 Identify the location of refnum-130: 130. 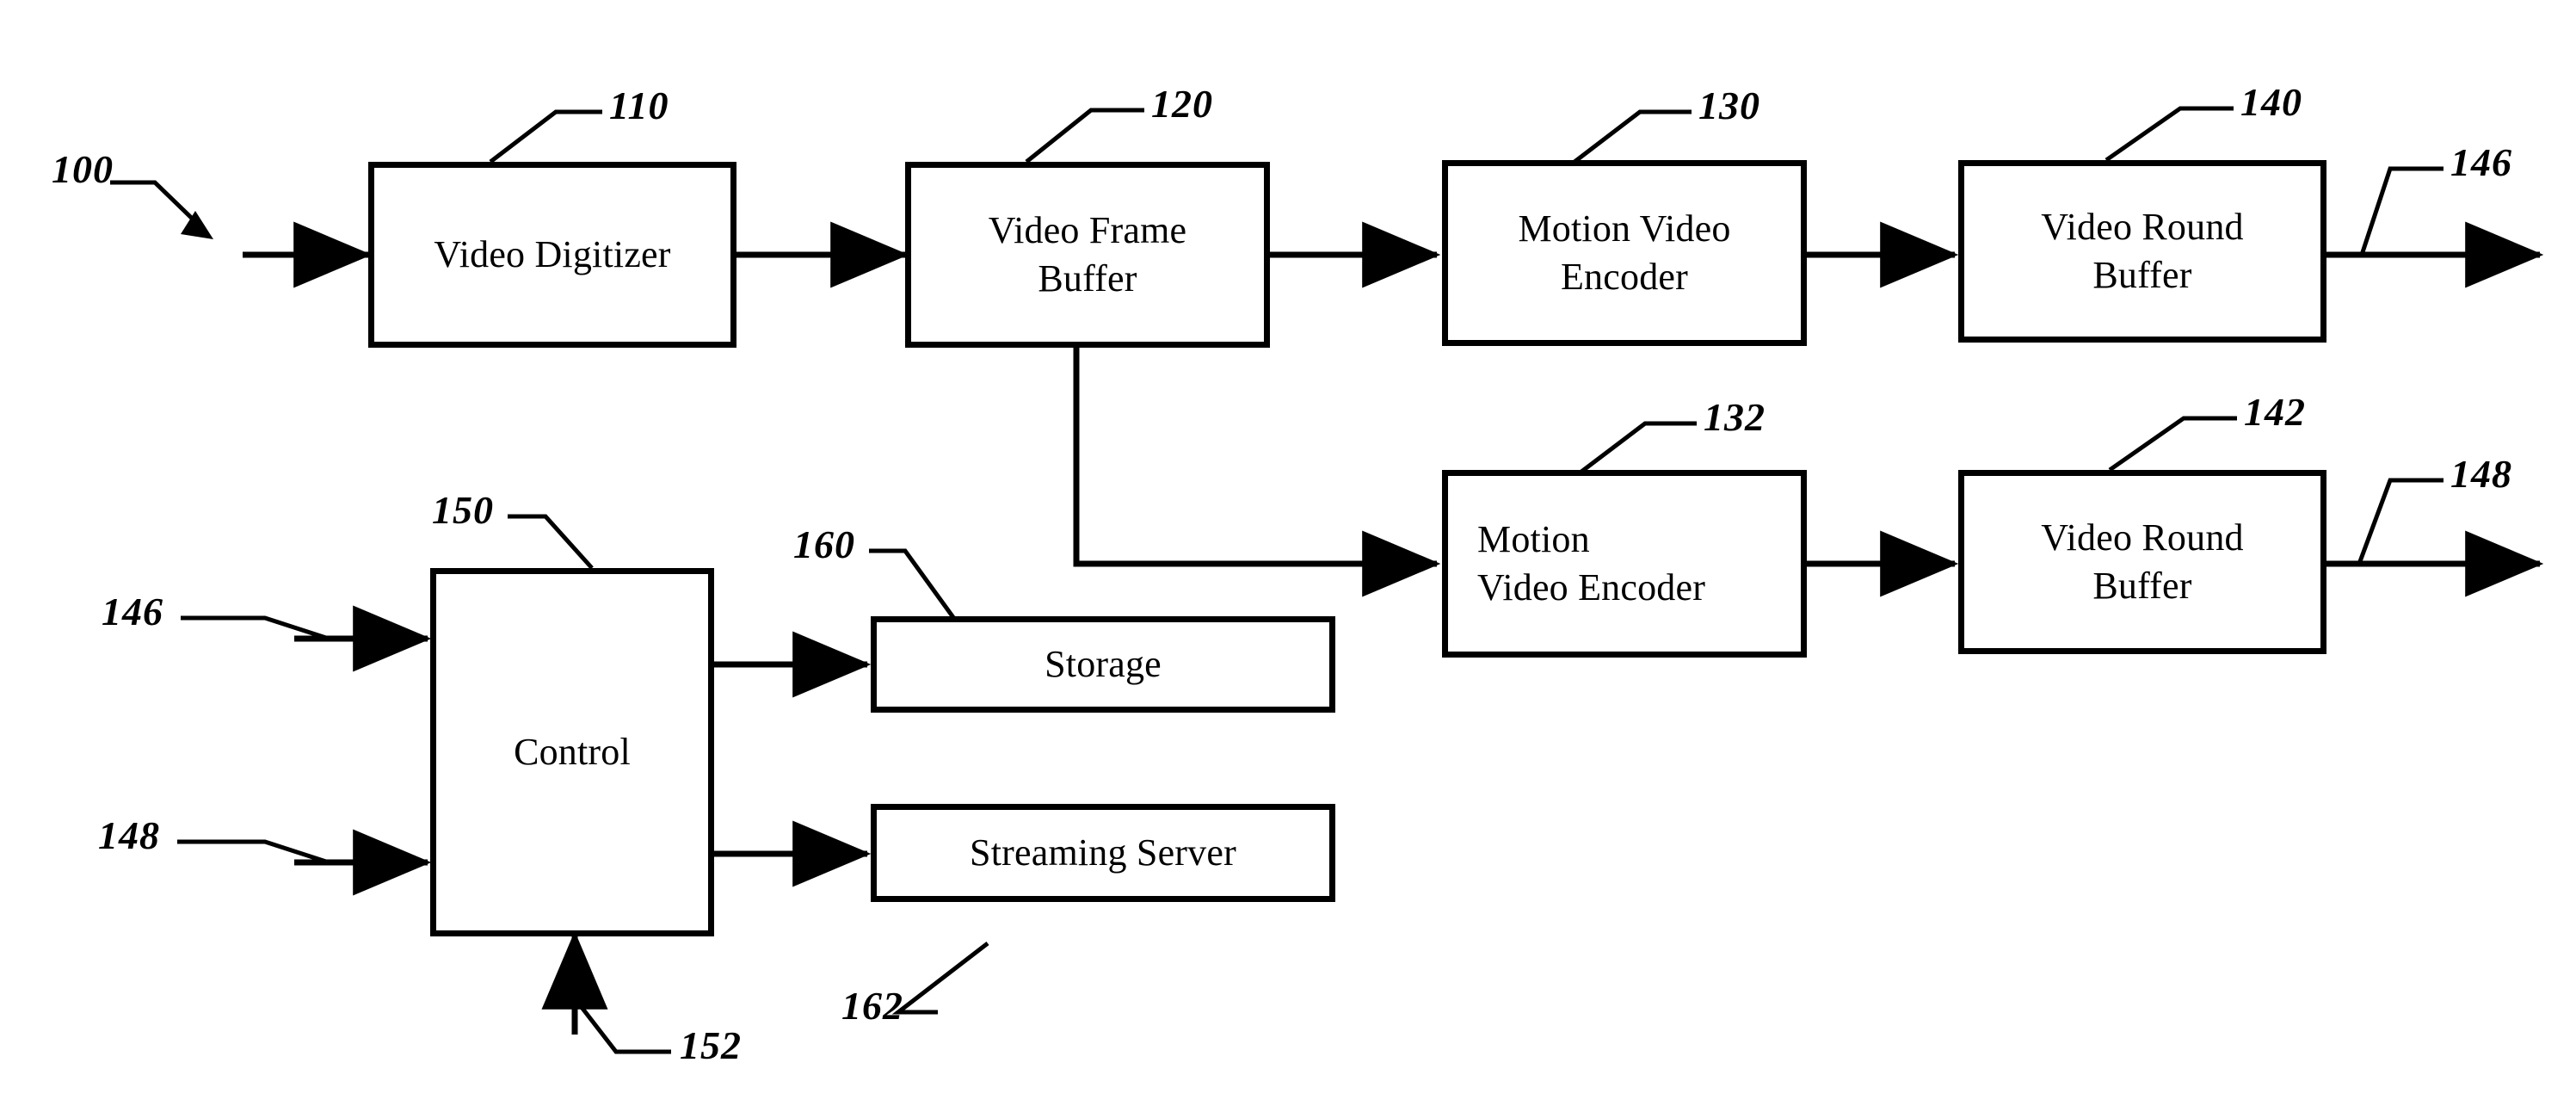
(1729, 105).